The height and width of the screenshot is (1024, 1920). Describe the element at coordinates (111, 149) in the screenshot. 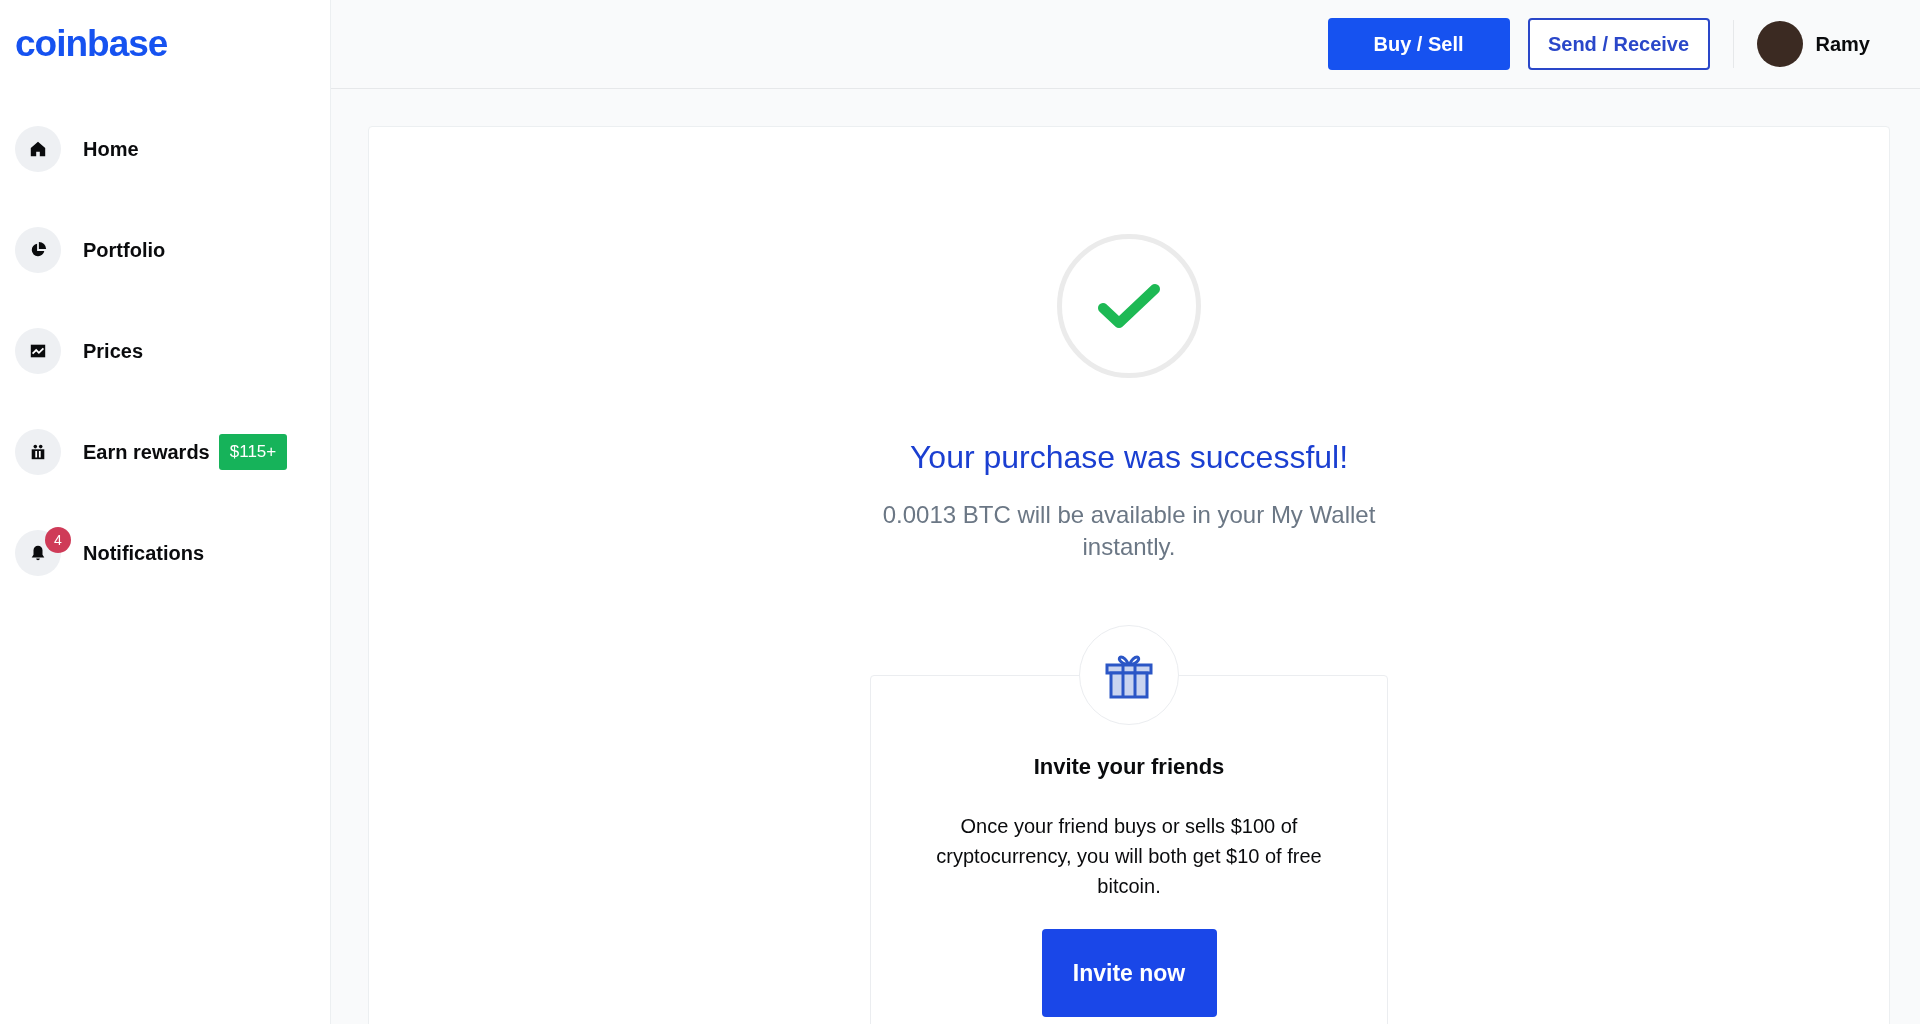

I see `nav-link: Home` at that location.